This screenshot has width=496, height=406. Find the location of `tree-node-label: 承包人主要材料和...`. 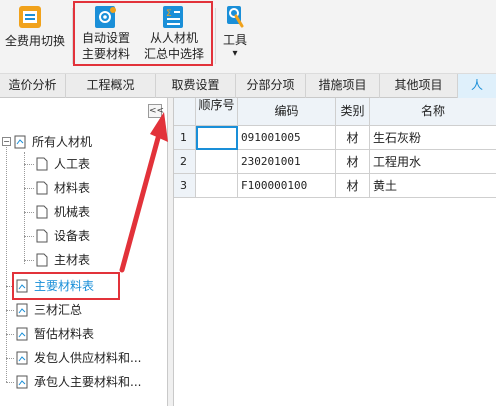

tree-node-label: 承包人主要材料和... is located at coordinates (88, 382).